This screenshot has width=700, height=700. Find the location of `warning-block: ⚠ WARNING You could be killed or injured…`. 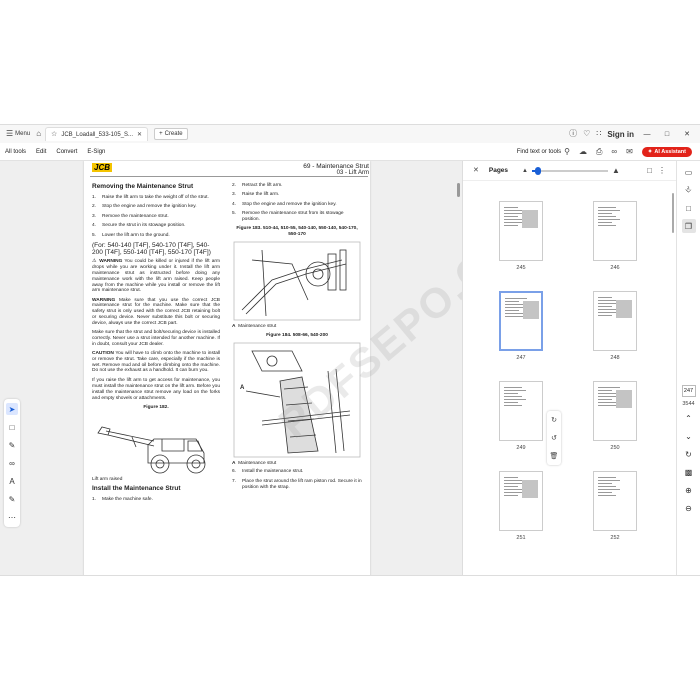

warning-block: ⚠ WARNING You could be killed or injured… is located at coordinates (156, 276).